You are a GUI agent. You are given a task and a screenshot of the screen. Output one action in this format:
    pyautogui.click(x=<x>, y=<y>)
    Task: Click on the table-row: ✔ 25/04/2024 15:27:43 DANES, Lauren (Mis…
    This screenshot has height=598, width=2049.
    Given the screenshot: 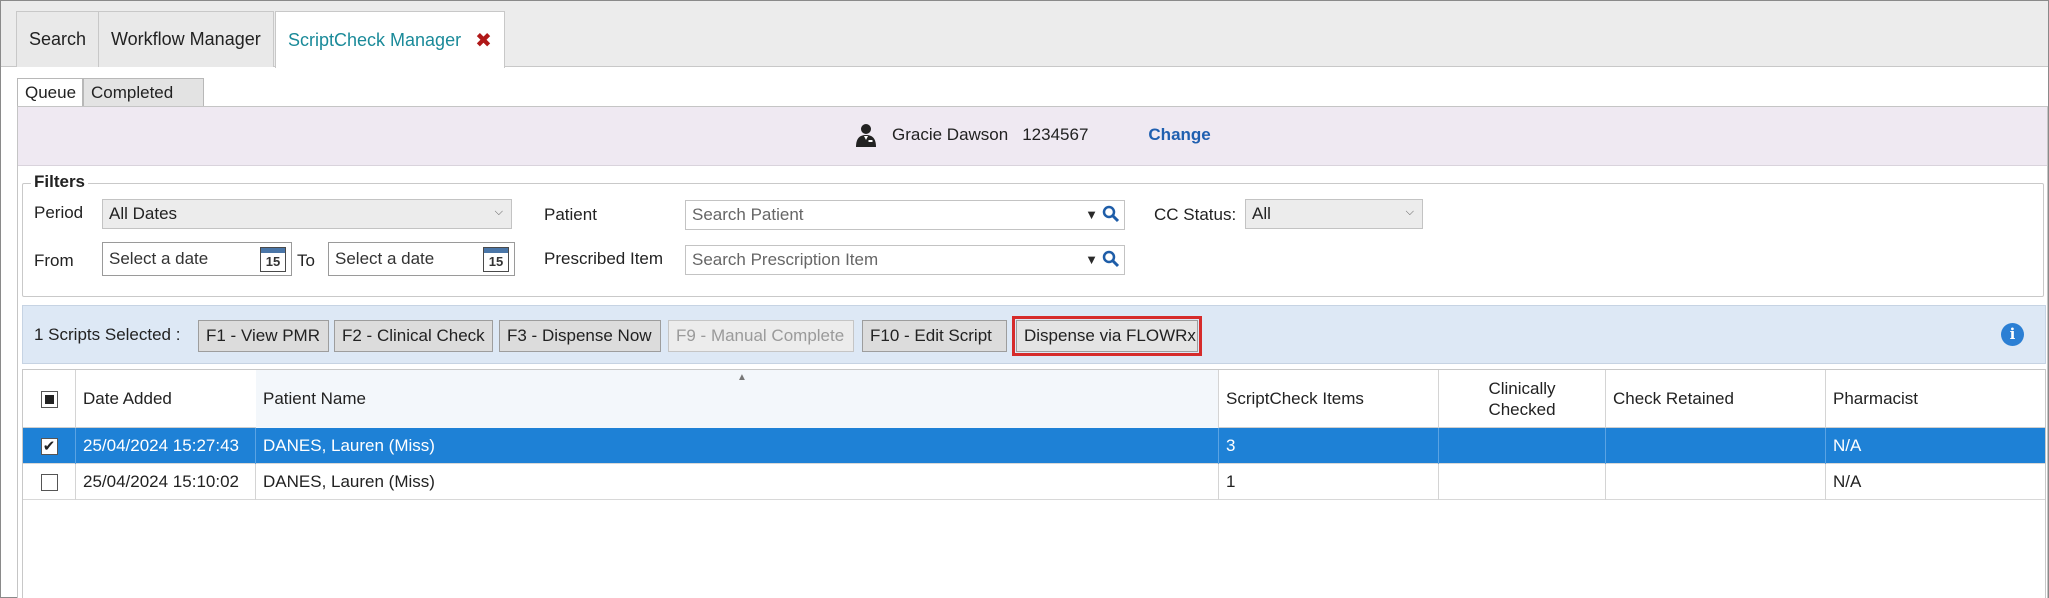 What is the action you would take?
    pyautogui.click(x=1034, y=446)
    